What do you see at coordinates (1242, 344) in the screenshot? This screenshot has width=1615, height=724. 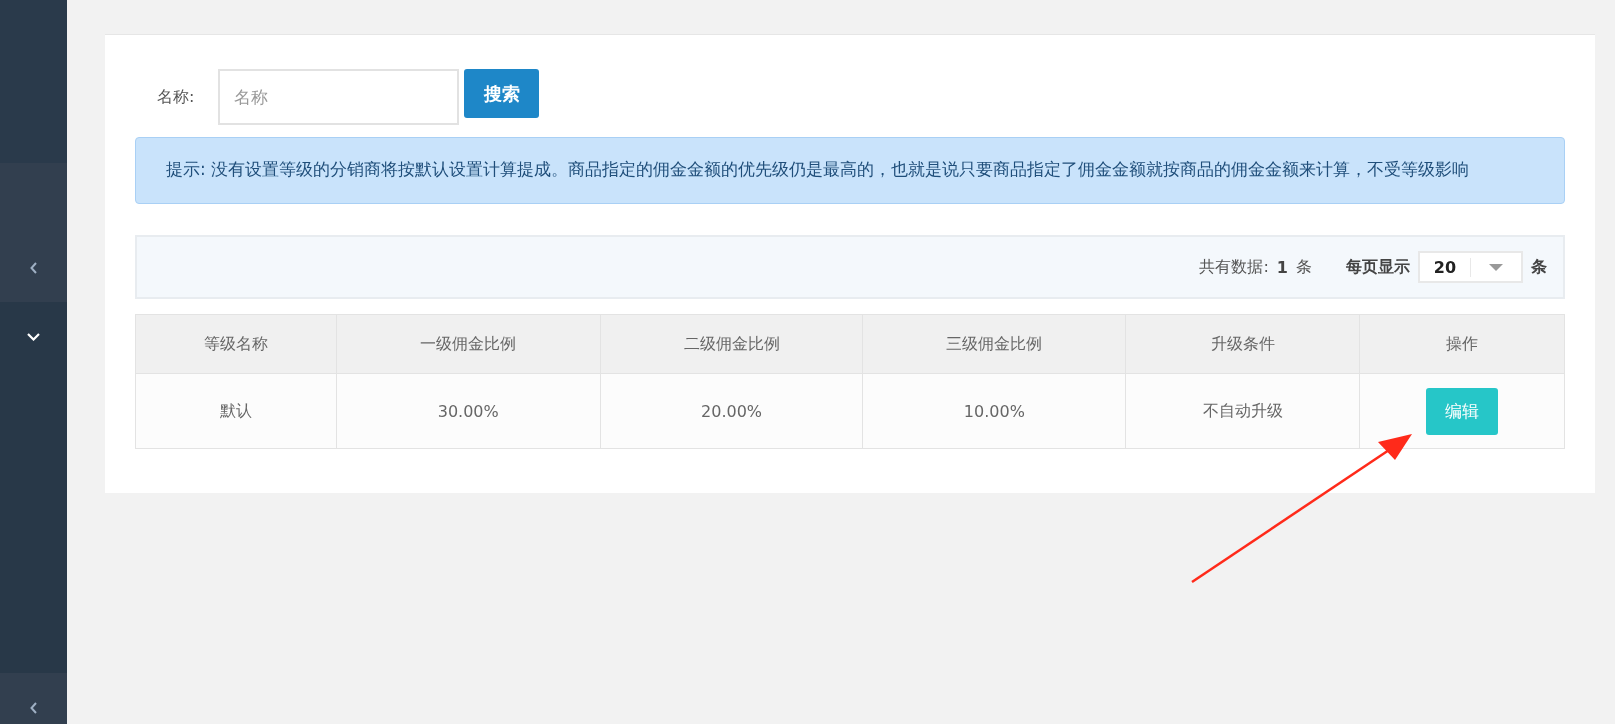 I see `column-header: 升级条件` at bounding box center [1242, 344].